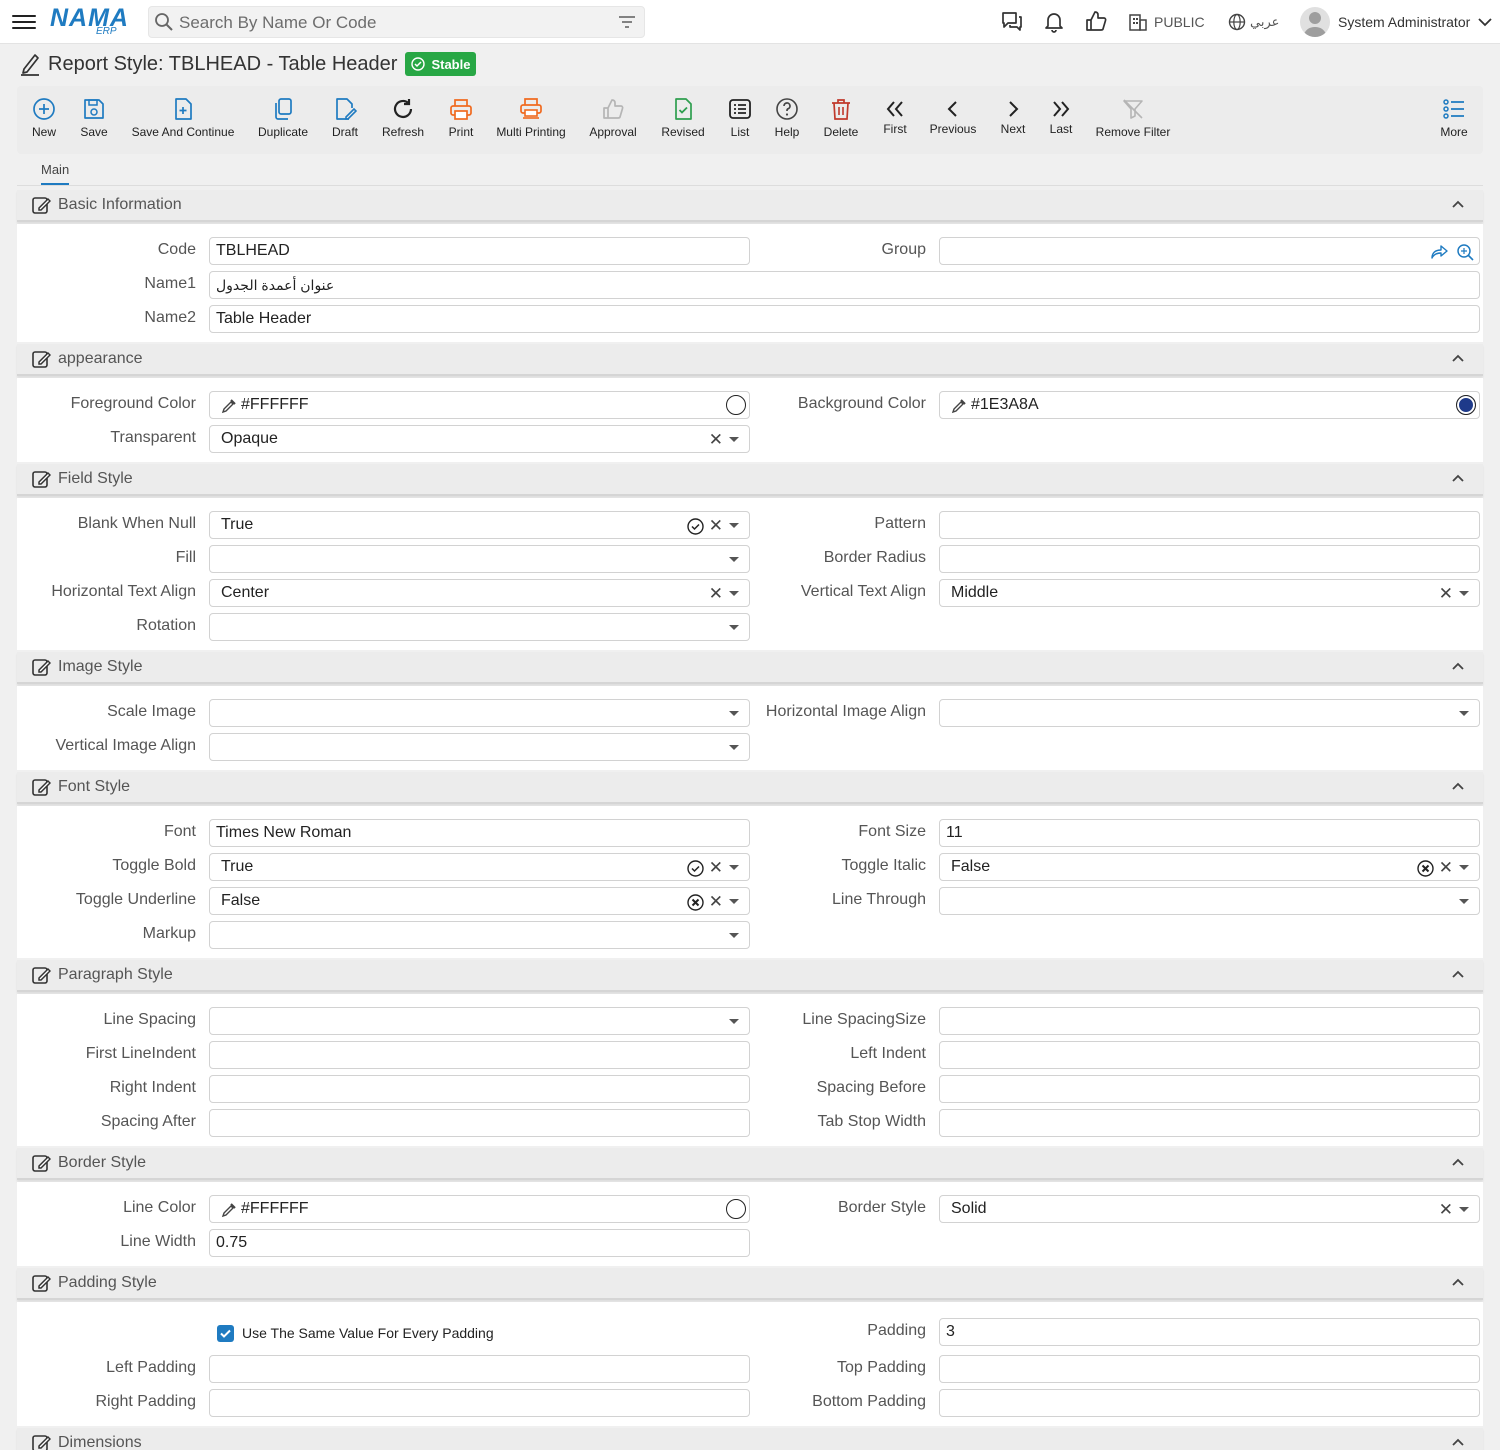 The image size is (1500, 1450). Describe the element at coordinates (479, 1243) in the screenshot. I see `line-width-field: 0.75` at that location.